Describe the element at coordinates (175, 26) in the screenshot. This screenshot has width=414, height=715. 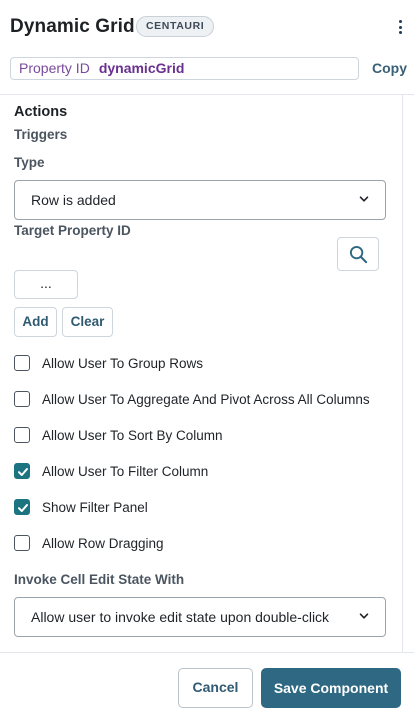
I see `component-badge: CENTAURI` at that location.